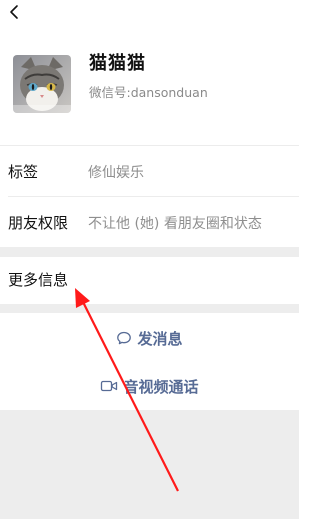 The width and height of the screenshot is (320, 519). What do you see at coordinates (116, 173) in the screenshot?
I see `row-value: 修仙娱乐` at bounding box center [116, 173].